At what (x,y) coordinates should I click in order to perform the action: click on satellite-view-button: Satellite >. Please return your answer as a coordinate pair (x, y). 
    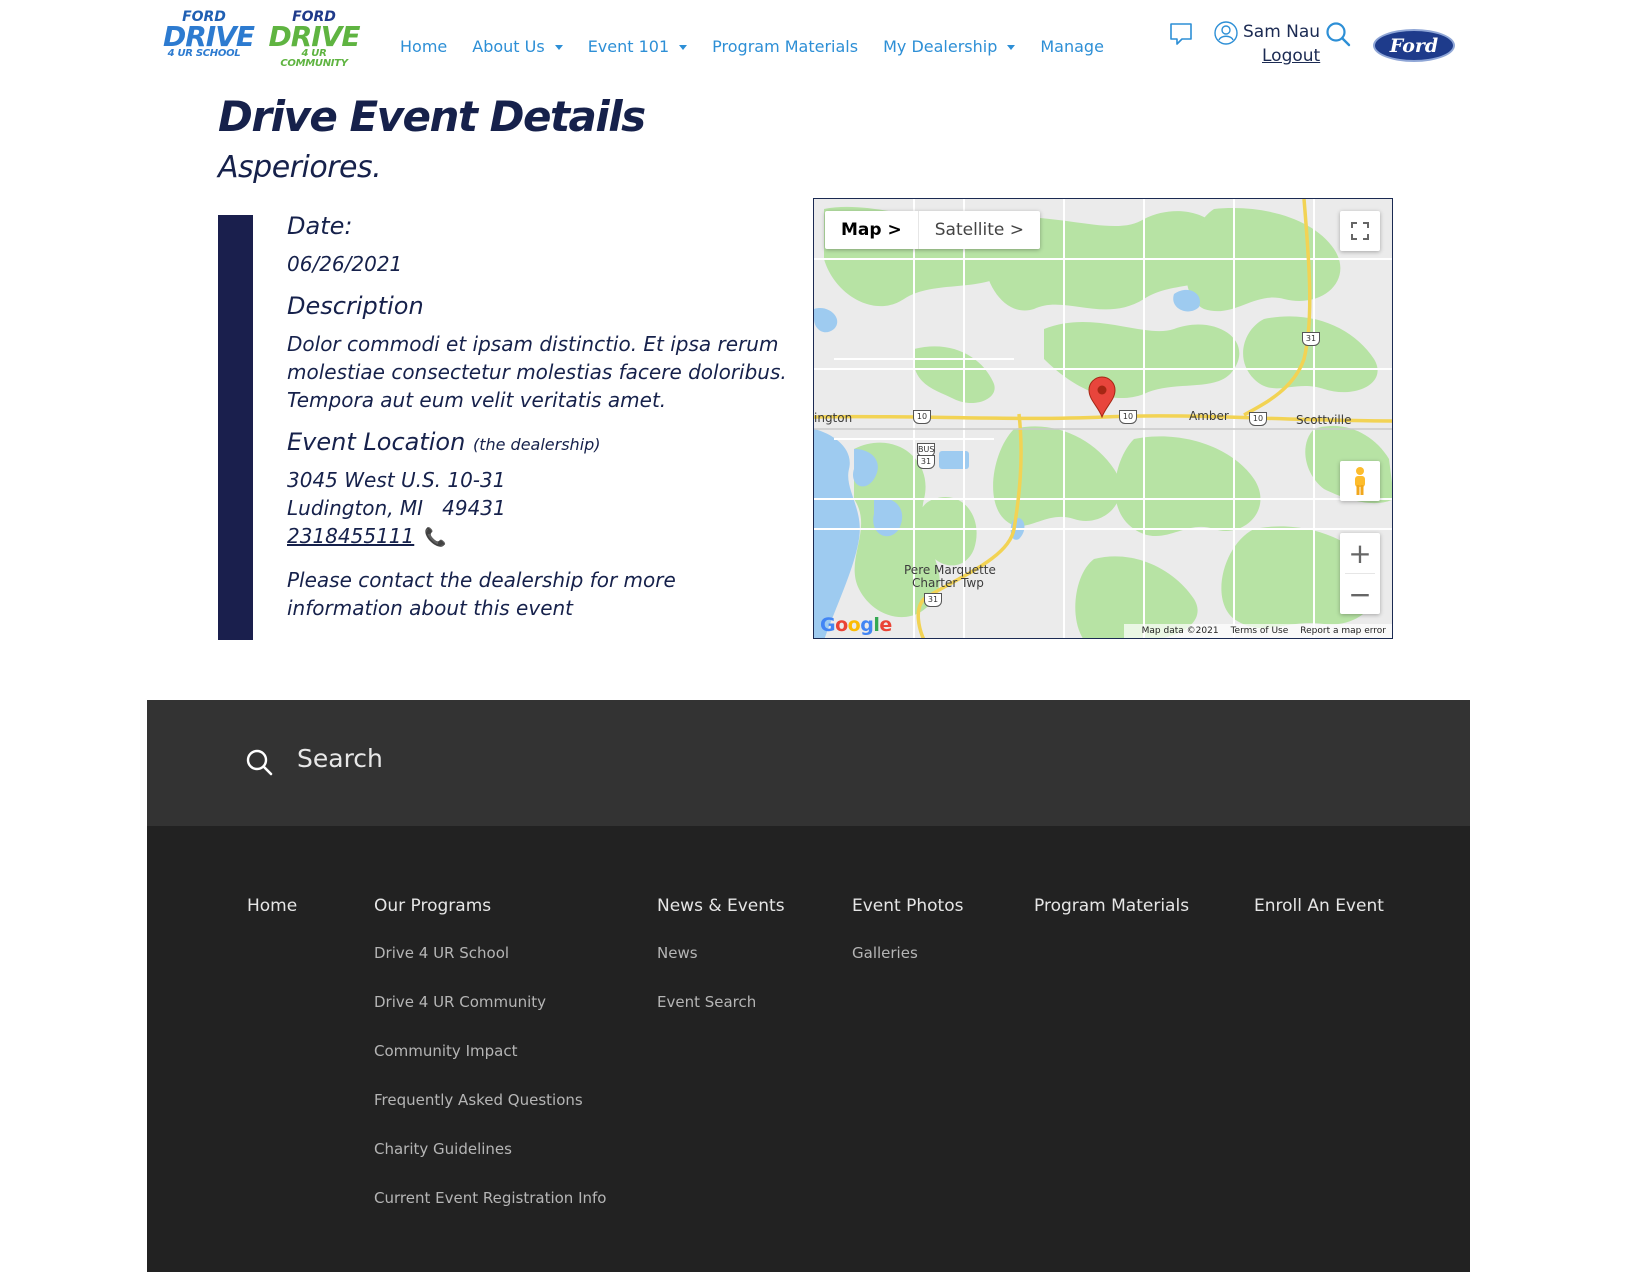
    Looking at the image, I should click on (979, 230).